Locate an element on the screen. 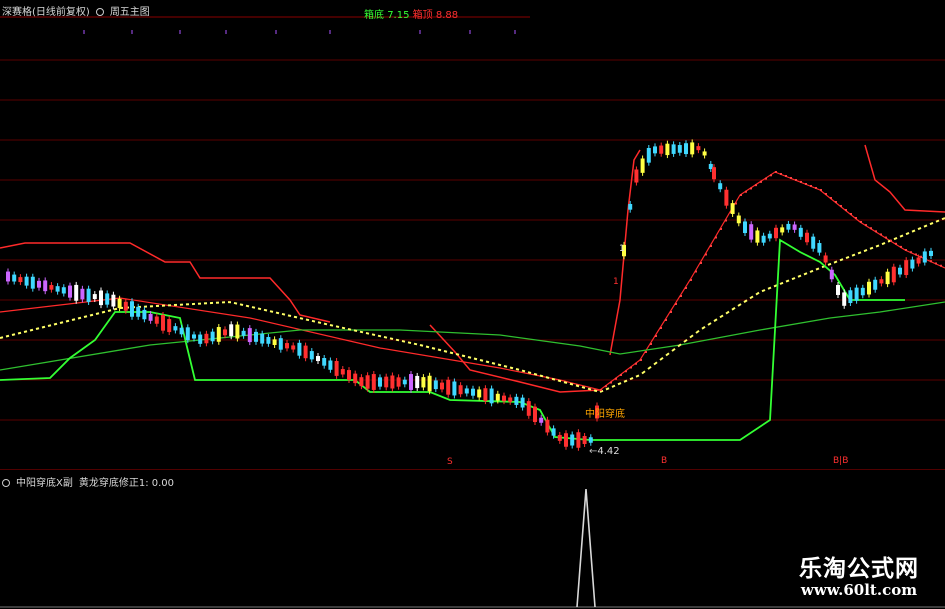 This screenshot has height=609, width=945. bottom-marker-a: S is located at coordinates (450, 462).